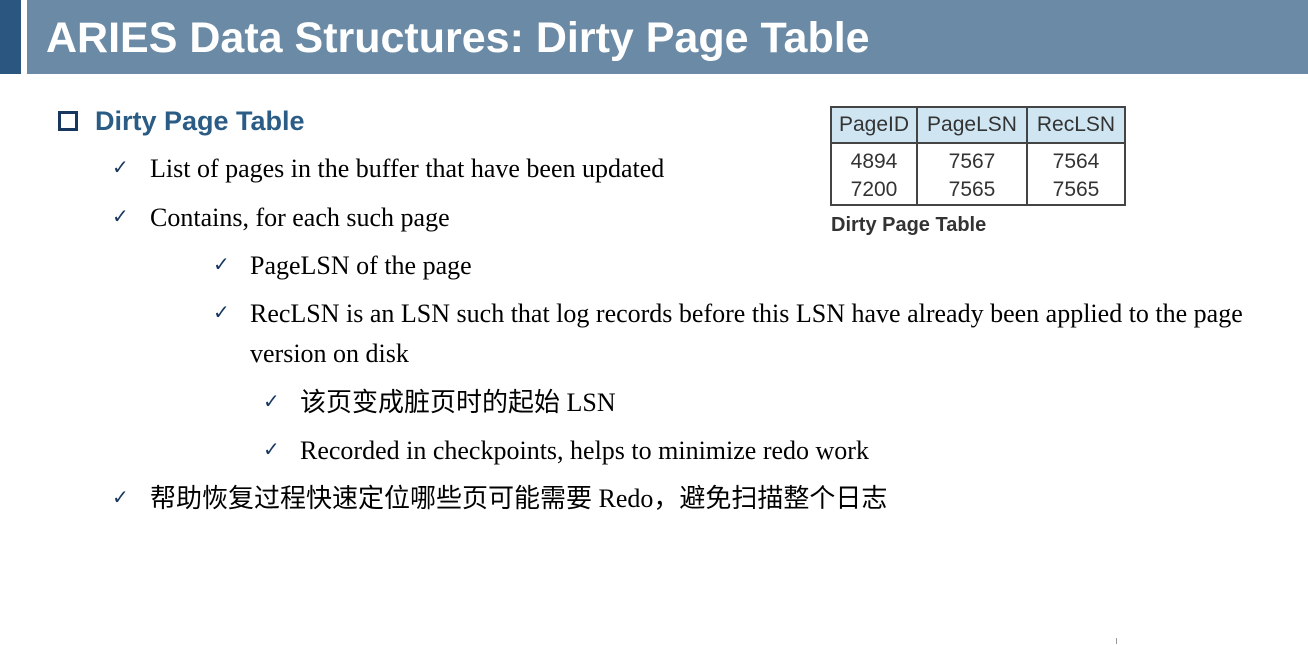 The width and height of the screenshot is (1308, 645). I want to click on slide-title: ARIES Data Structures: Dirty Page Table, so click(458, 38).